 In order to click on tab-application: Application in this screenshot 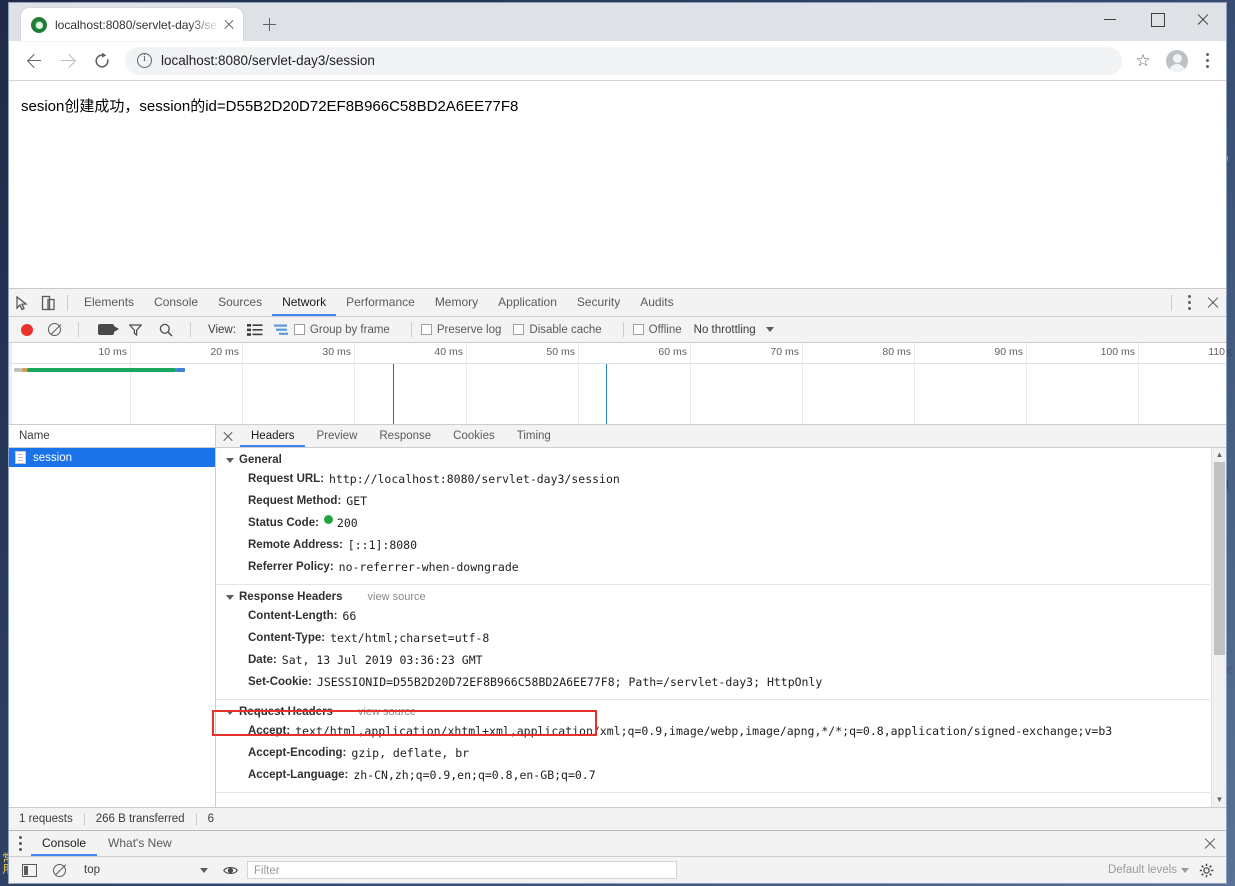, I will do `click(527, 302)`.